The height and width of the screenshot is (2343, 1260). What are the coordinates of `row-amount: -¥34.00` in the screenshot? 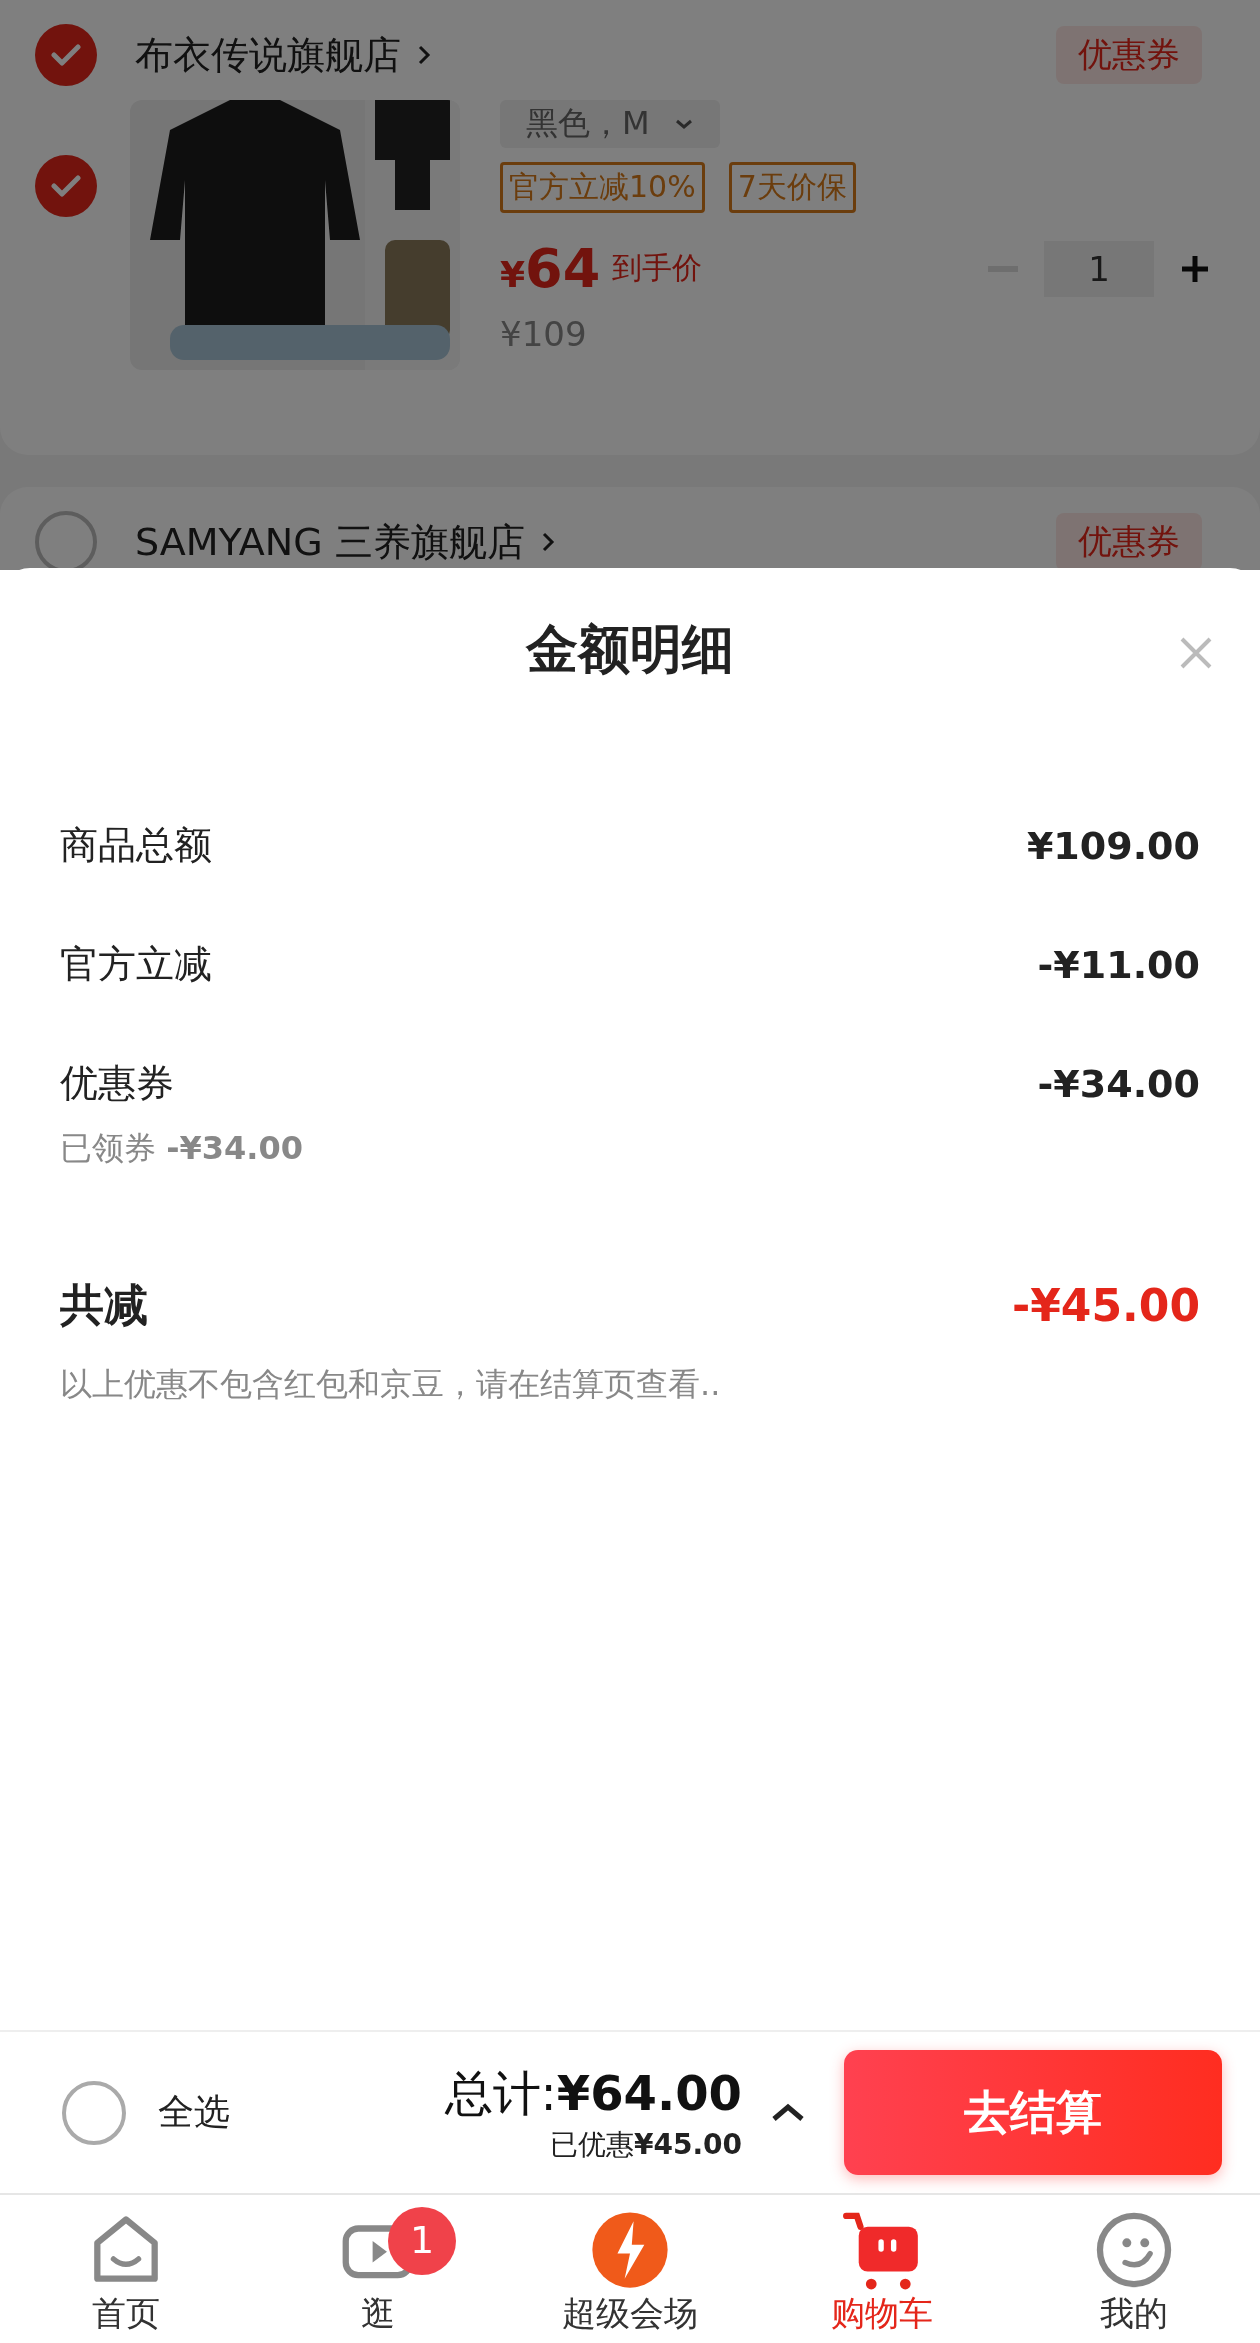 It's located at (1118, 1083).